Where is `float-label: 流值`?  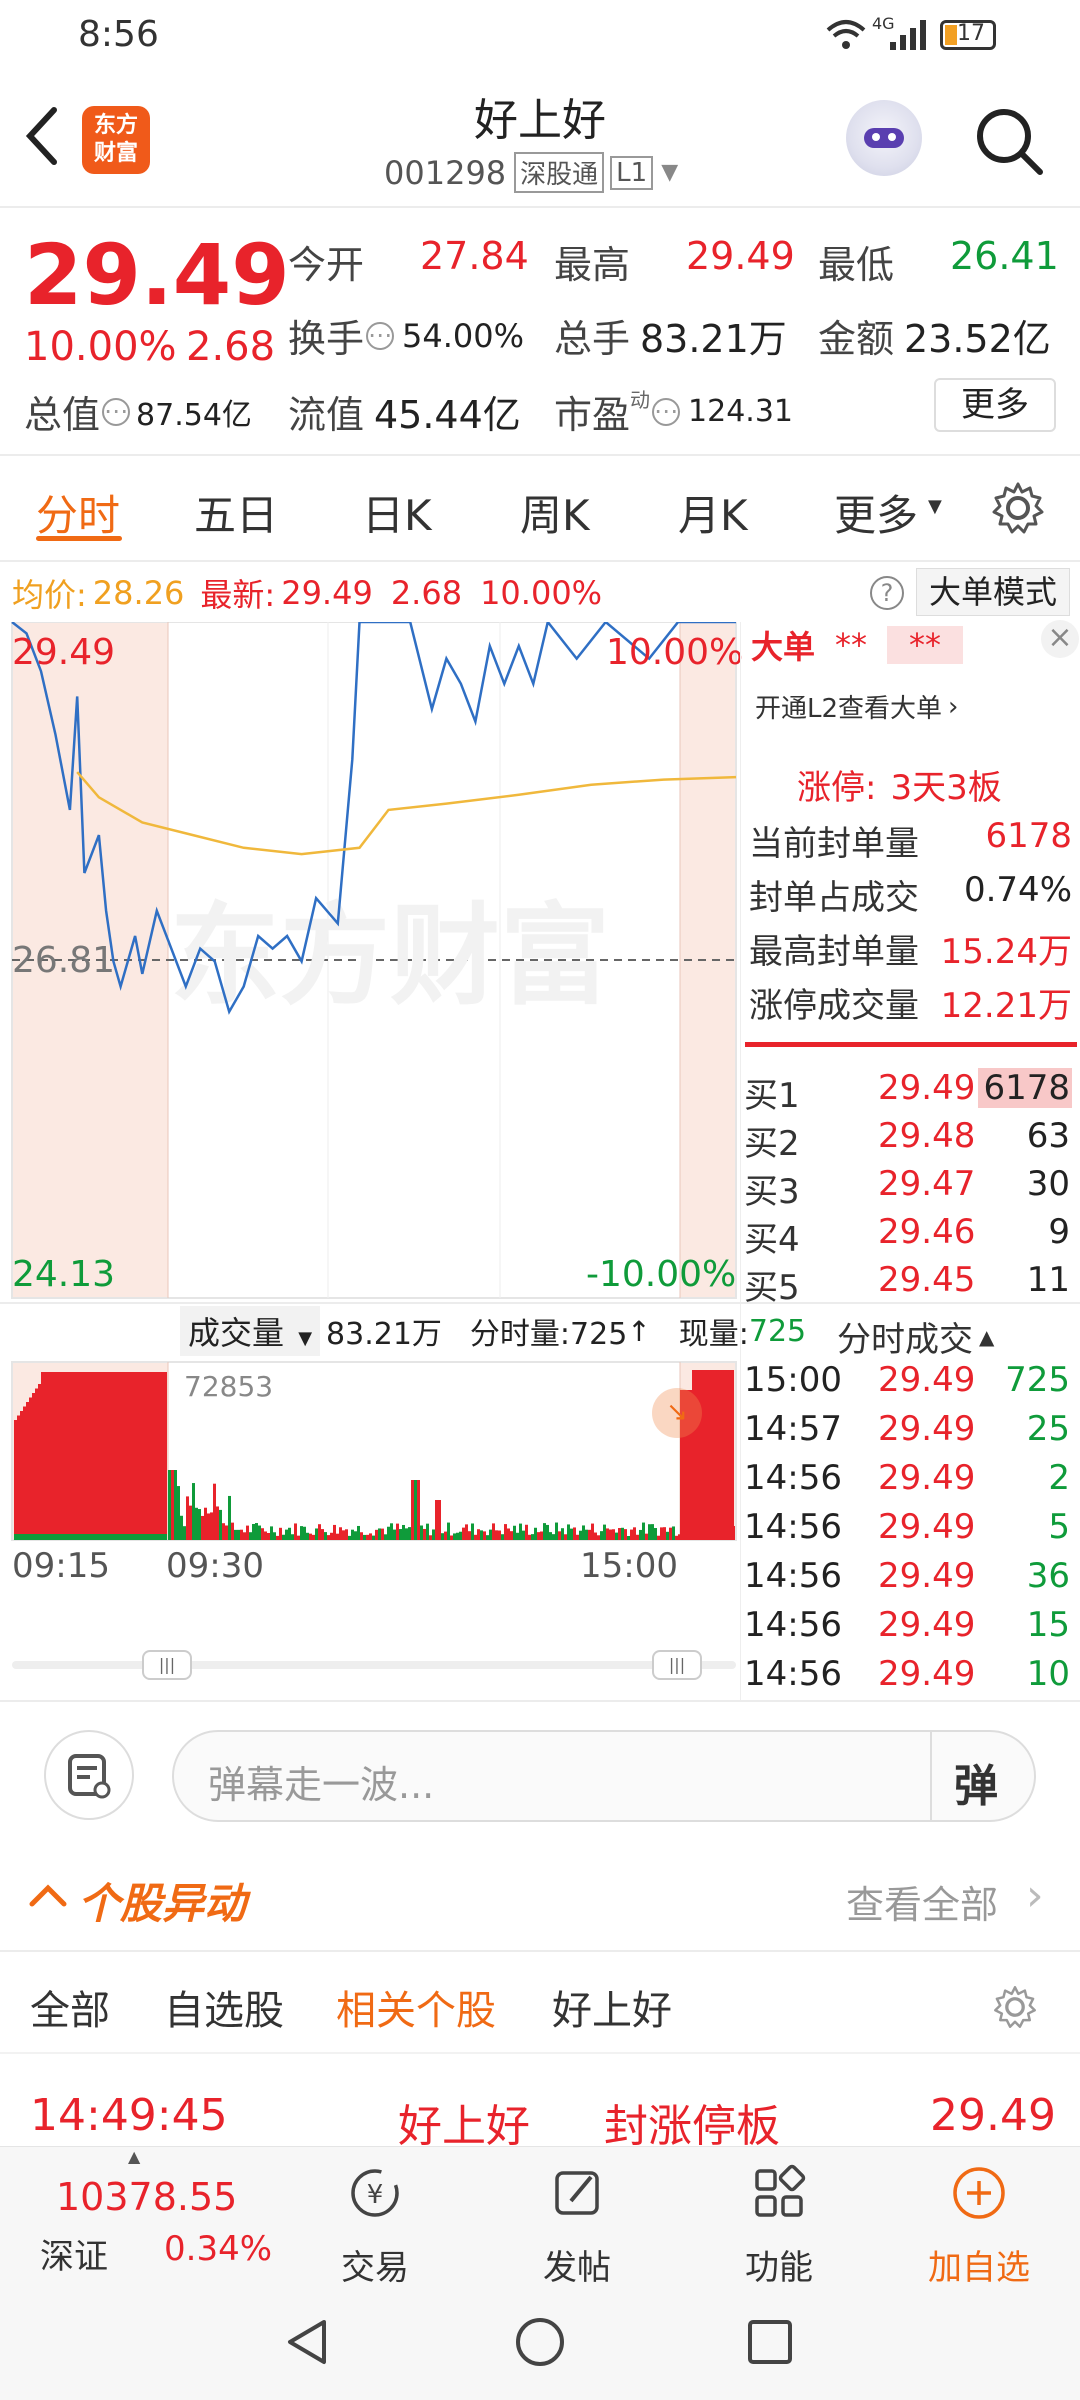 float-label: 流值 is located at coordinates (326, 415).